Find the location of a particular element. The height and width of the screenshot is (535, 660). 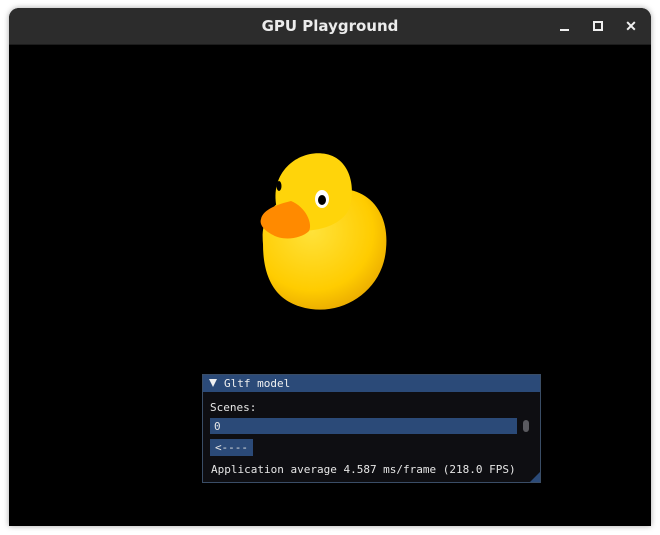

close-button: ✕ is located at coordinates (631, 26).